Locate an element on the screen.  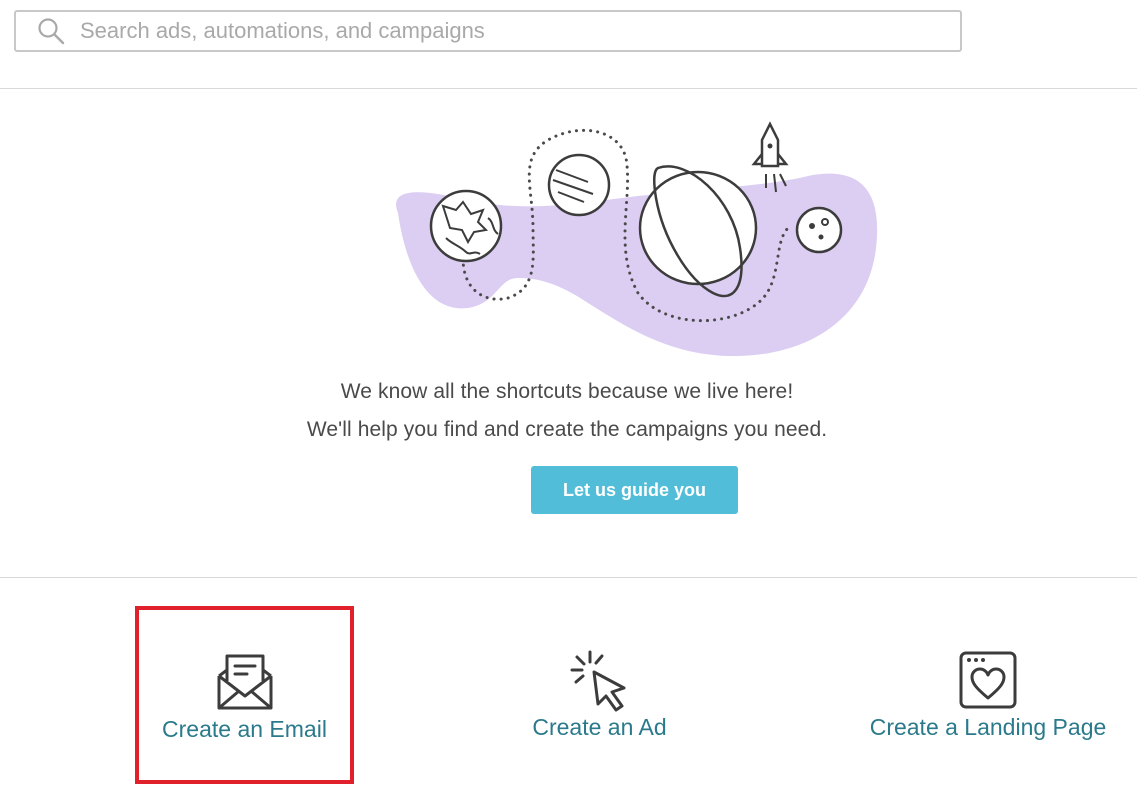
create-landing-page-card: Create a Landing Page is located at coordinates (988, 695).